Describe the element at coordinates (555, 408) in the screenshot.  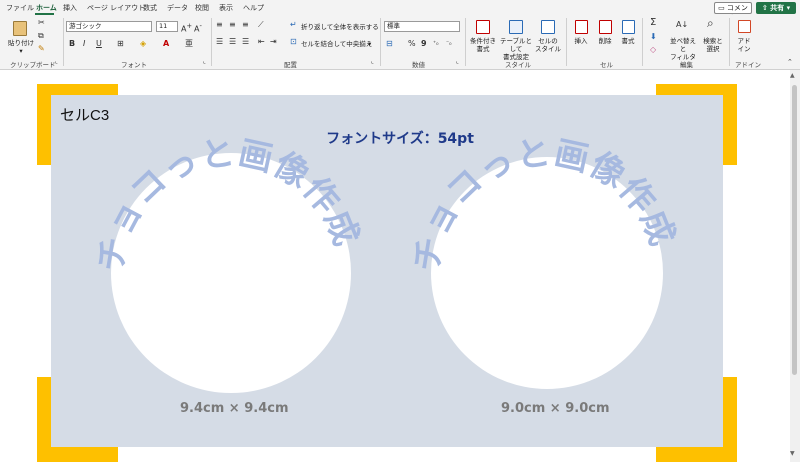
I see `size-caption-right: 9.0cm × 9.0cm` at that location.